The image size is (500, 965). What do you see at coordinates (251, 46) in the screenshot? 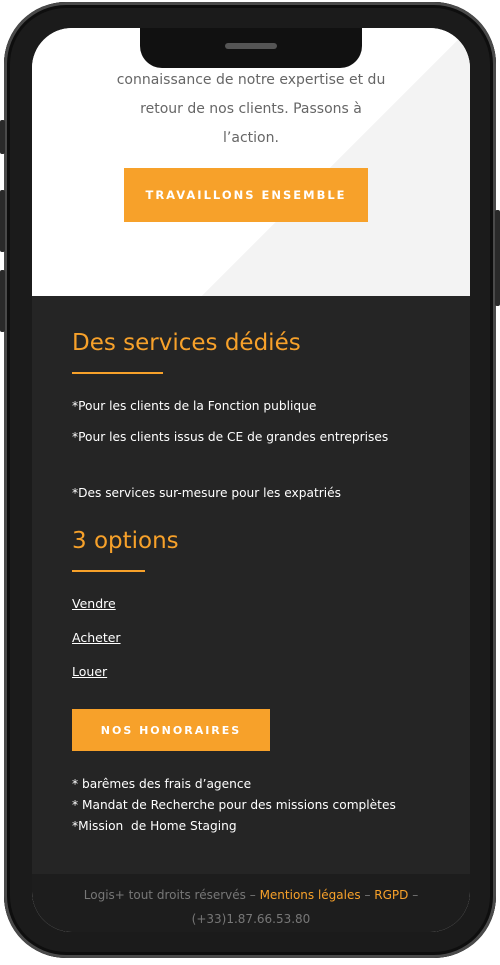
I see `speaker-icon` at bounding box center [251, 46].